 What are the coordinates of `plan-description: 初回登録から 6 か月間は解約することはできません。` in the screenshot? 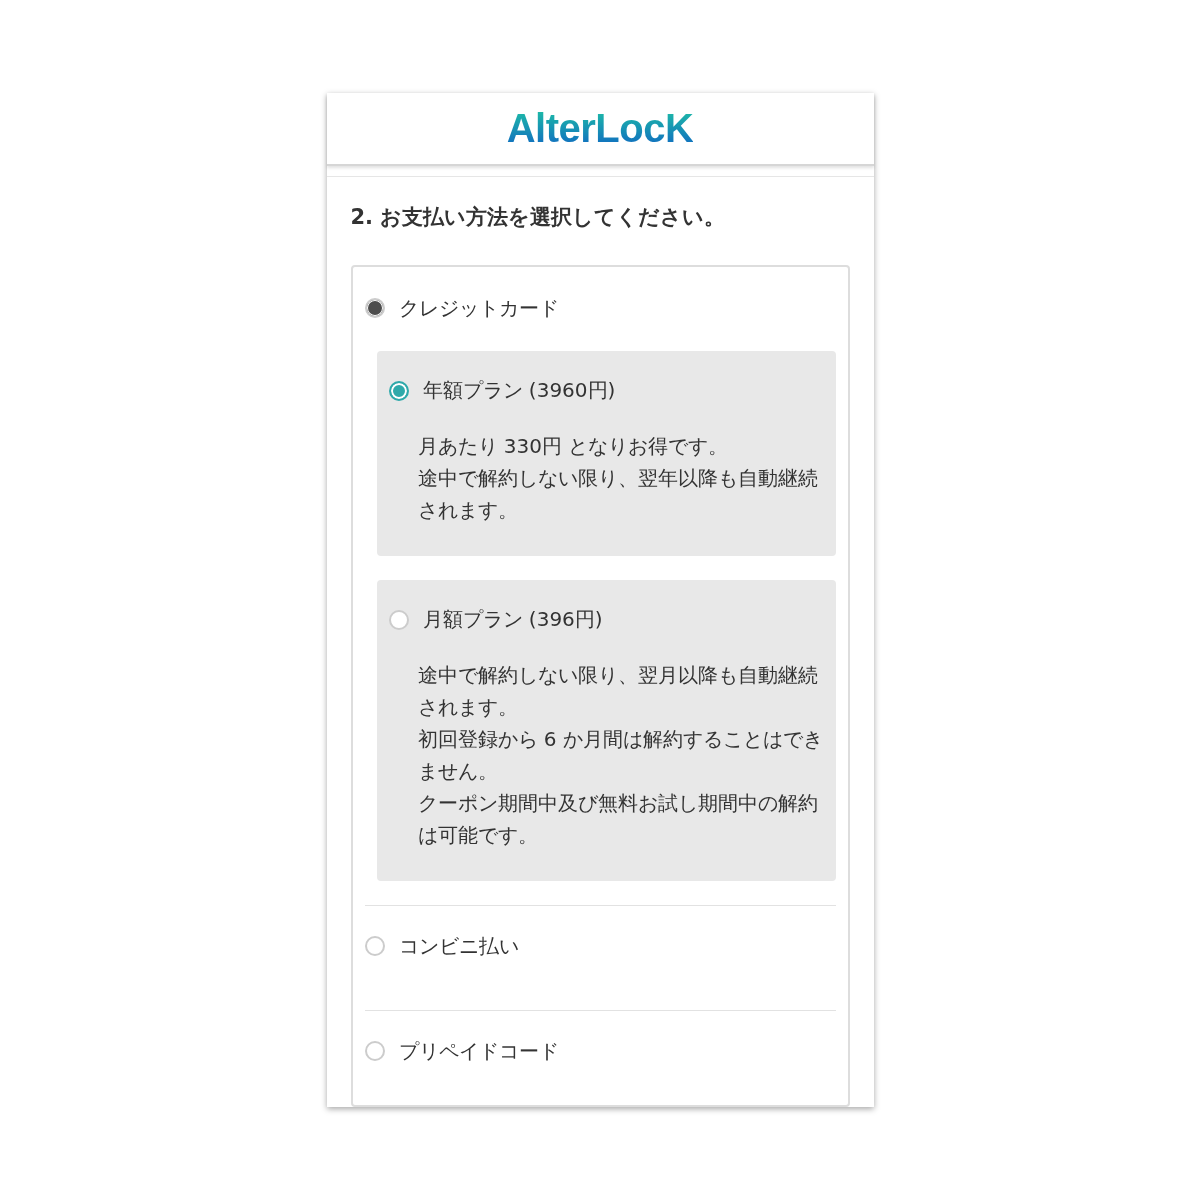 It's located at (620, 755).